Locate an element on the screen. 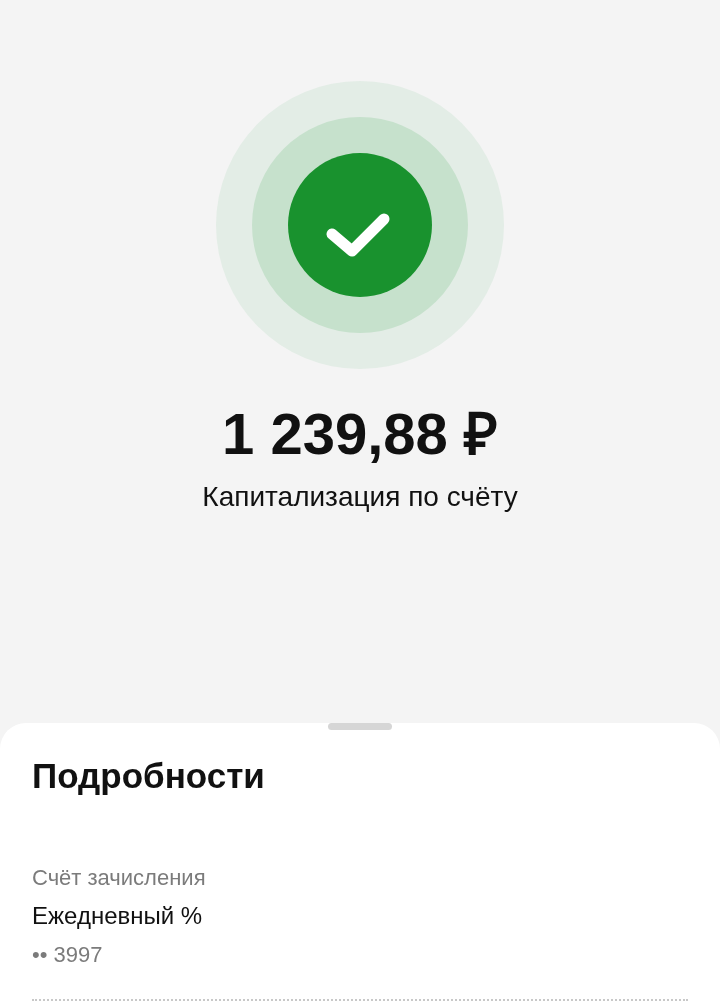 This screenshot has width=720, height=1008. amount-text: 1 239,88 ₽ is located at coordinates (360, 434).